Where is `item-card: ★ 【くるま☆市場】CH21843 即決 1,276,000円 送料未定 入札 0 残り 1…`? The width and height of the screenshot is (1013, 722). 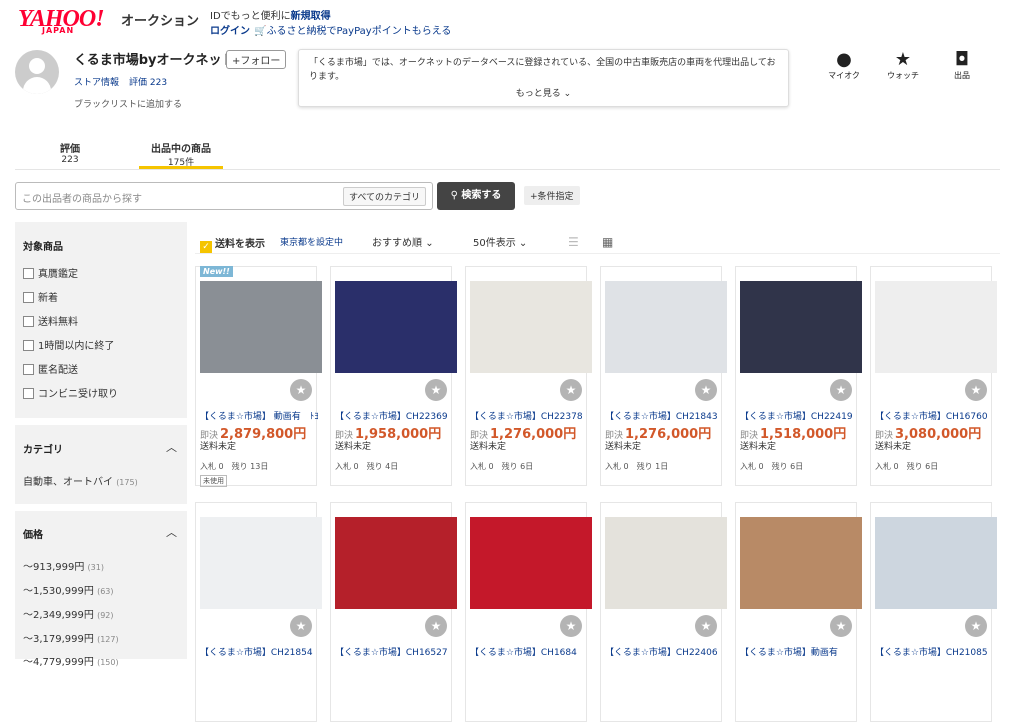
item-card: ★ 【くるま☆市場】CH21843 即決 1,276,000円 送料未定 入札 0 残り 1… is located at coordinates (663, 376).